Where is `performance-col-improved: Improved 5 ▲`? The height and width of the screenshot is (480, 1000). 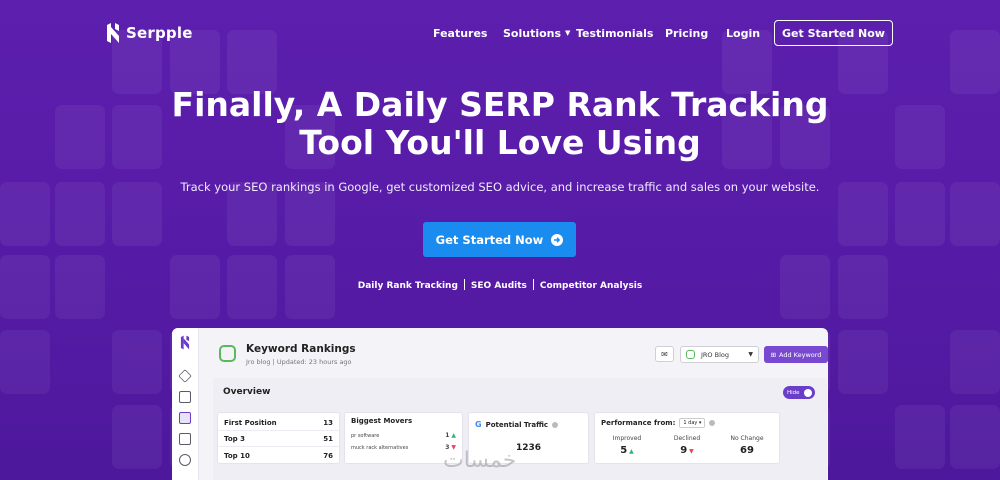 performance-col-improved: Improved 5 ▲ is located at coordinates (627, 445).